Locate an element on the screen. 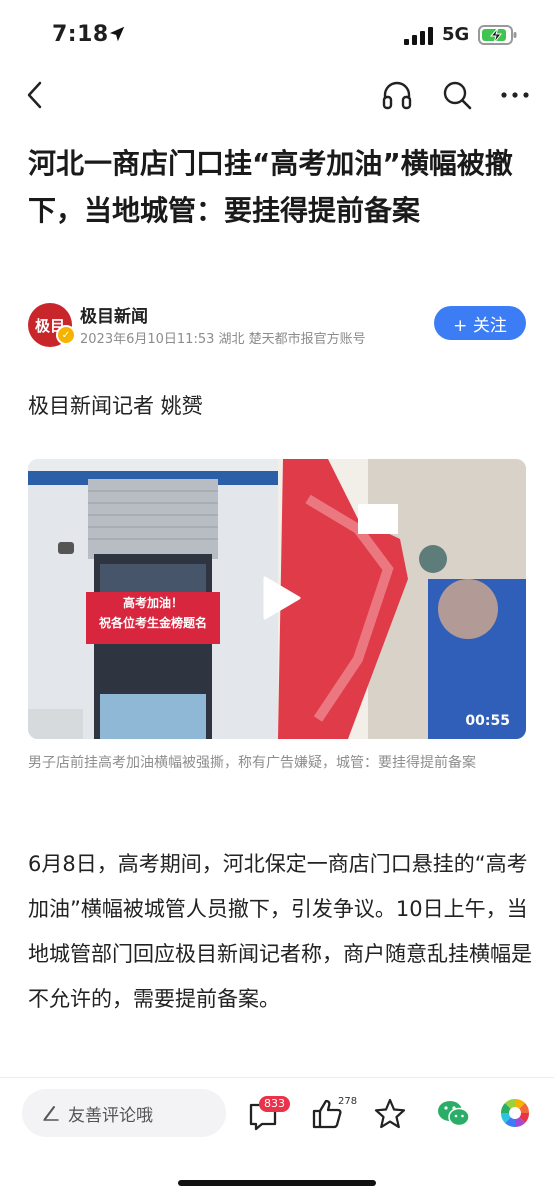  search-button is located at coordinates (457, 95).